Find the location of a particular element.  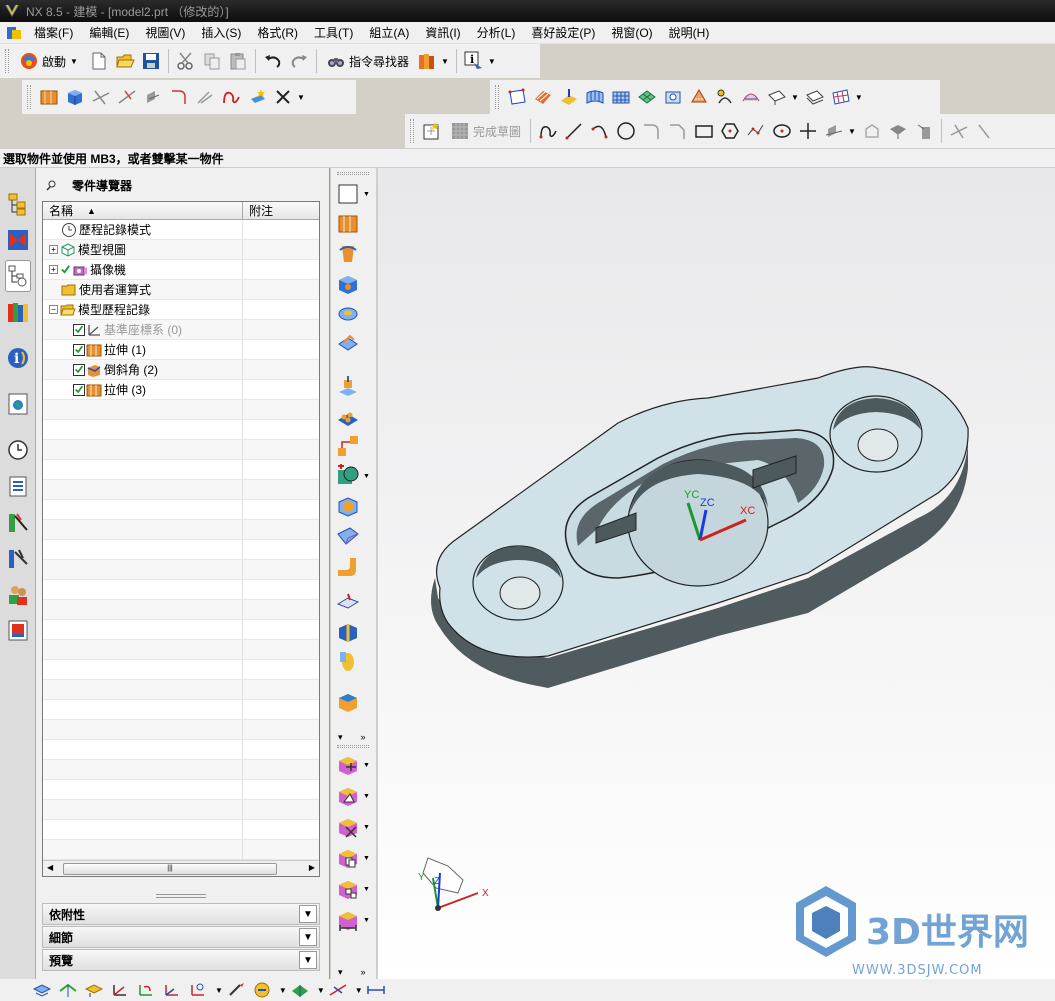

v-dimension-face-button: ▼ is located at coordinates (354, 920).